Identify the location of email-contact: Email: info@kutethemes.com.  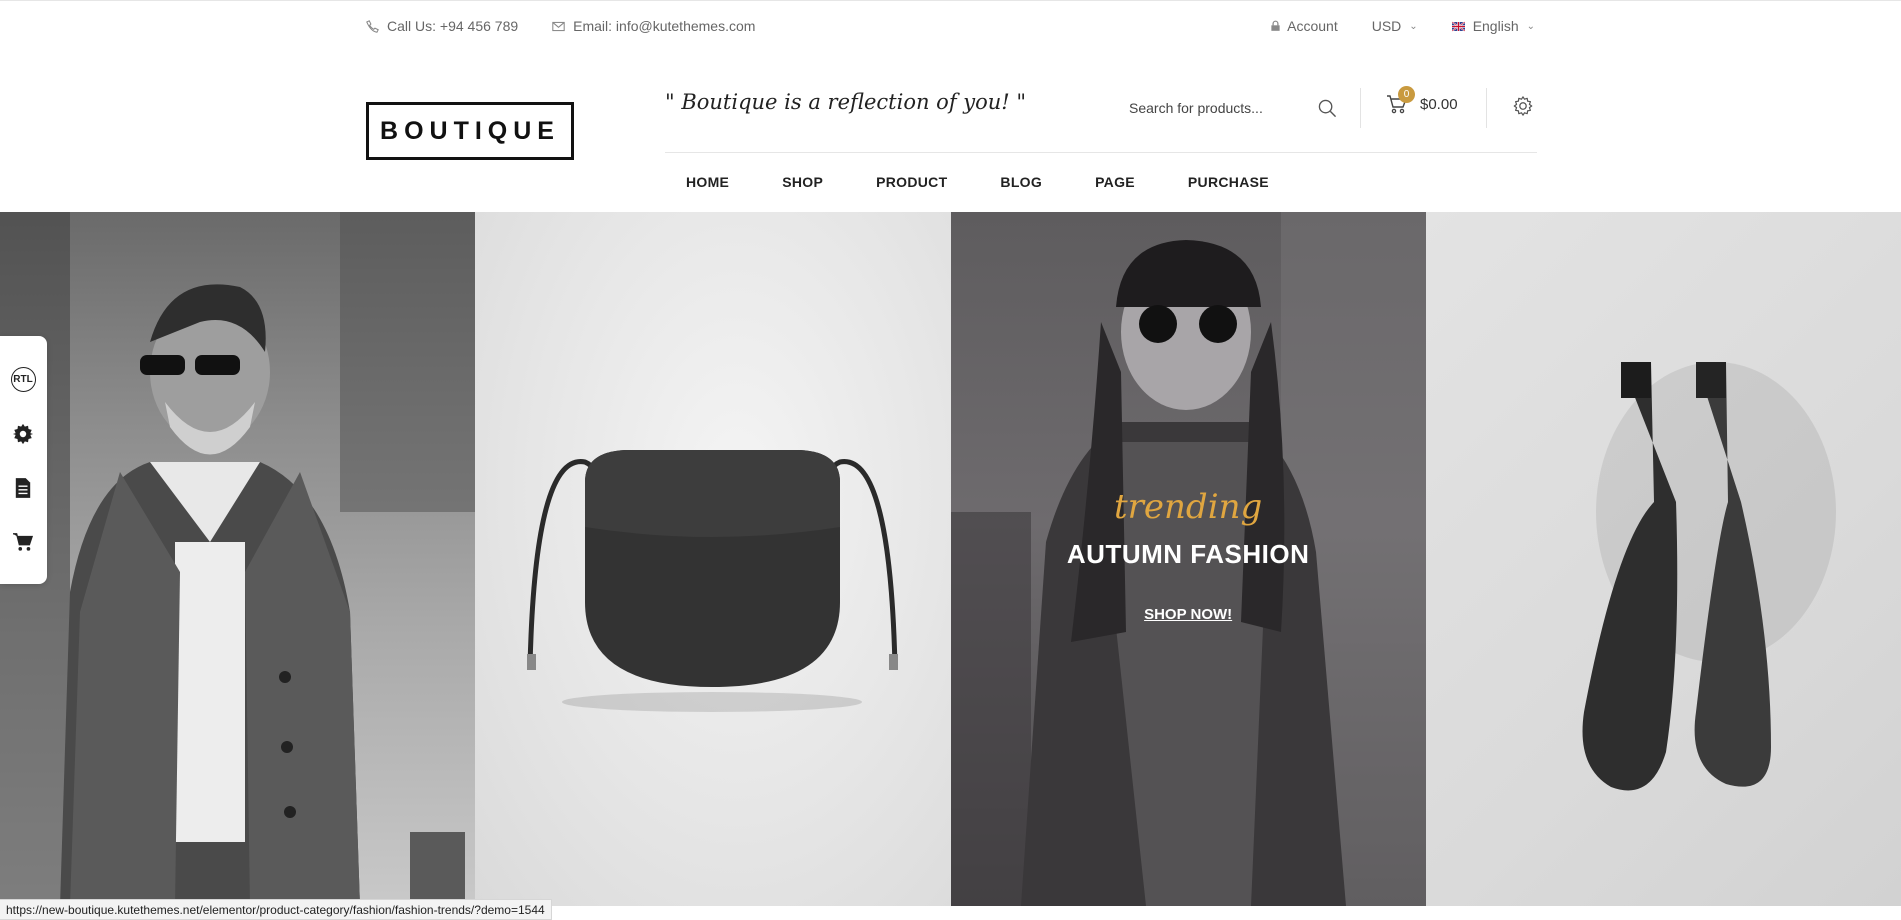
(653, 26).